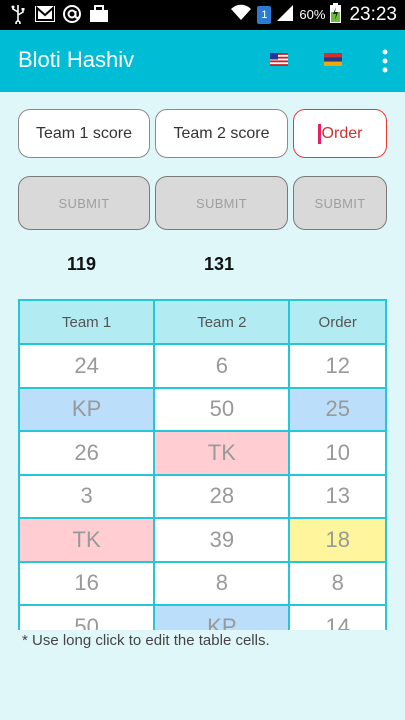 This screenshot has height=720, width=405. I want to click on status-bar: 1 60% 23:23, so click(202, 15).